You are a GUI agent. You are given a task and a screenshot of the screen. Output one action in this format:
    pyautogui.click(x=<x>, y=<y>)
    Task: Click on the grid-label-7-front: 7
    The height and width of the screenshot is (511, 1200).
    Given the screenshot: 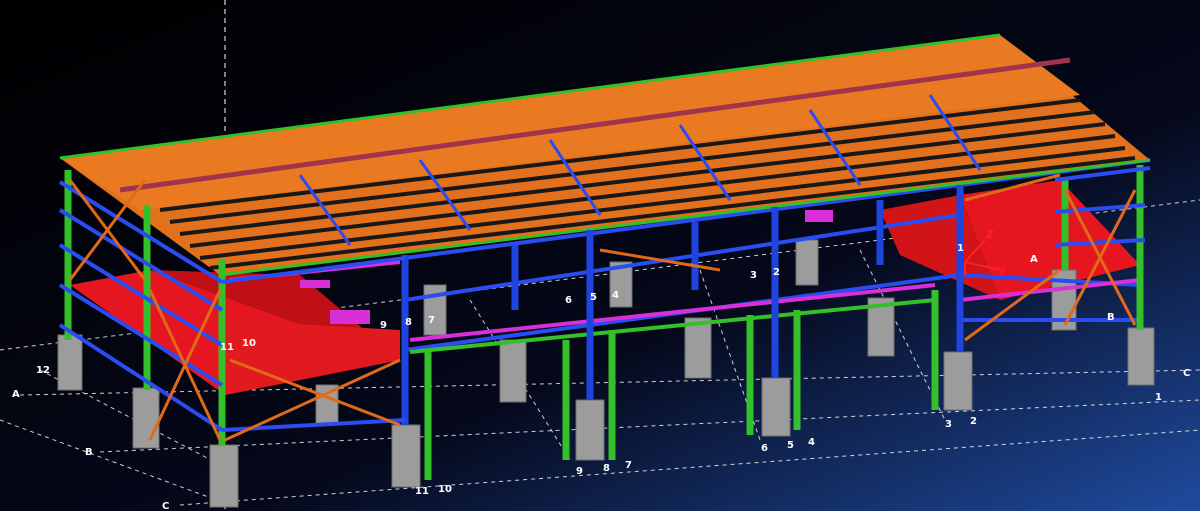 What is the action you would take?
    pyautogui.click(x=628, y=465)
    